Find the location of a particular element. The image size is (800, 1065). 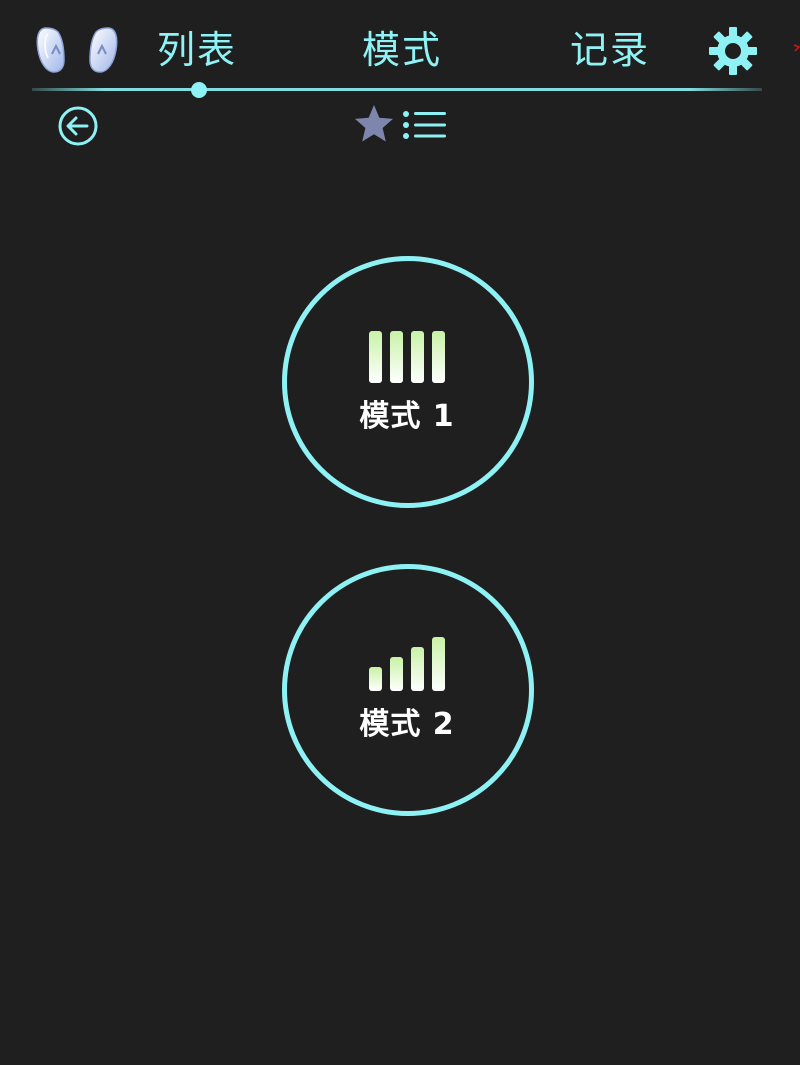

tab-list: 列表 is located at coordinates (197, 50).